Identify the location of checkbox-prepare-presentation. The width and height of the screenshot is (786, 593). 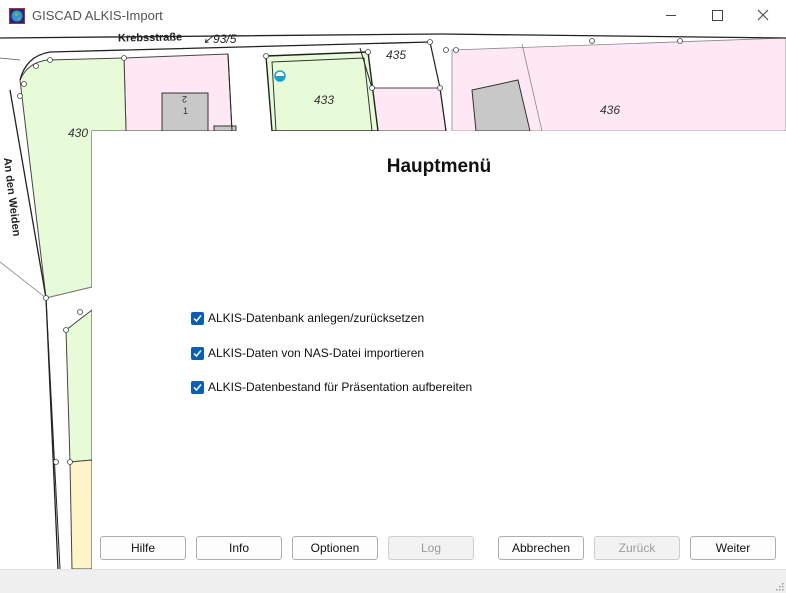
(197, 387).